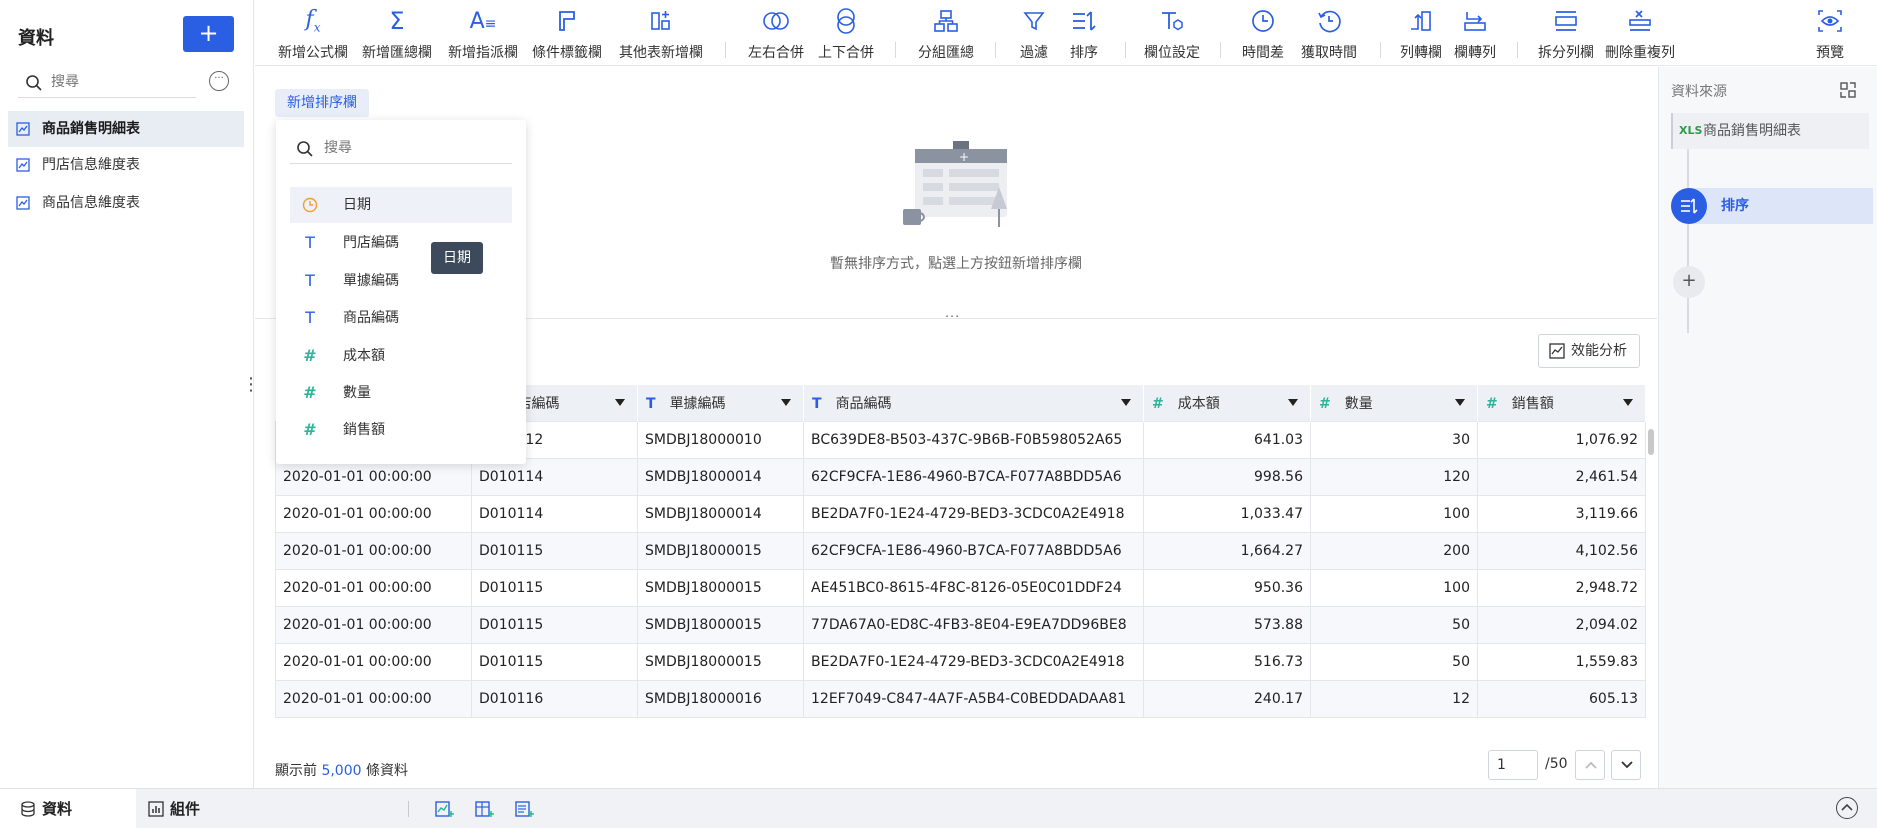  What do you see at coordinates (401, 430) in the screenshot?
I see `field-option-sales: # 銷售額` at bounding box center [401, 430].